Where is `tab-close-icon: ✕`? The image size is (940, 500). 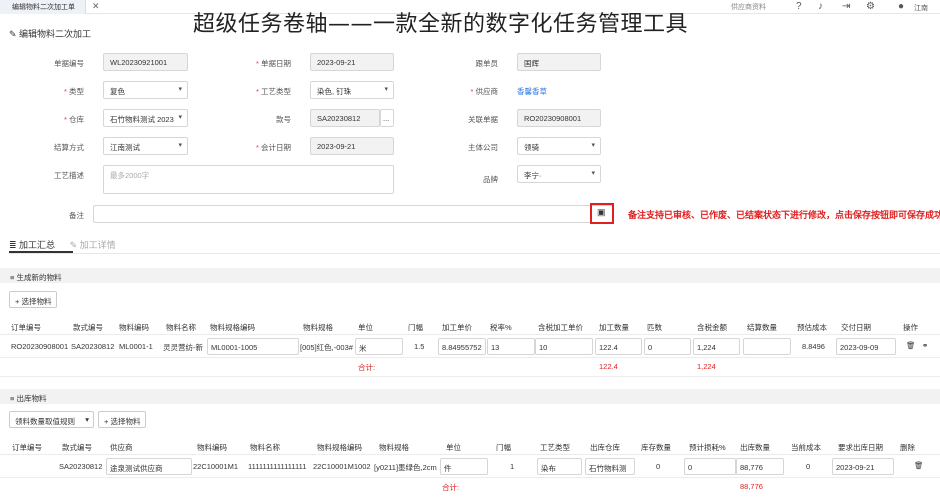 tab-close-icon: ✕ is located at coordinates (96, 6).